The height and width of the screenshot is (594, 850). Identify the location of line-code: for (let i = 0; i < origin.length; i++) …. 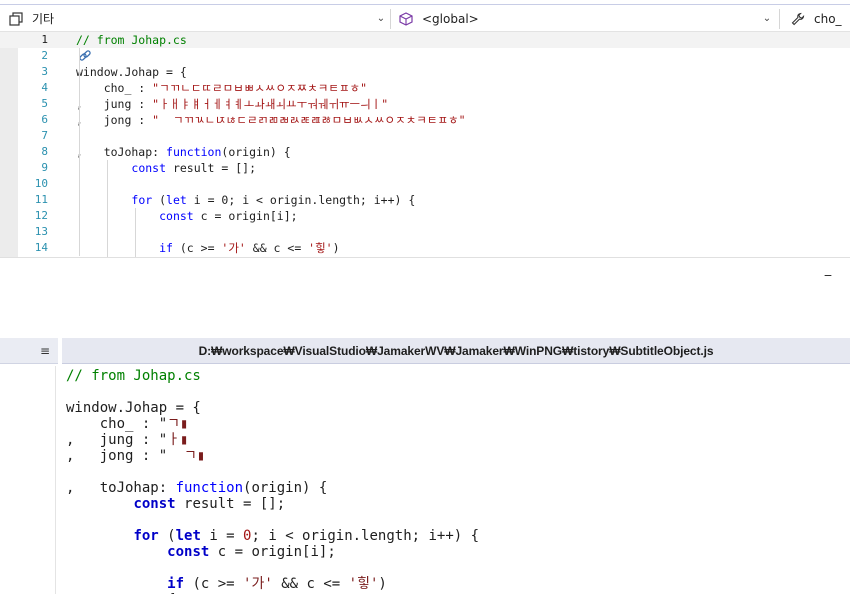
(245, 200).